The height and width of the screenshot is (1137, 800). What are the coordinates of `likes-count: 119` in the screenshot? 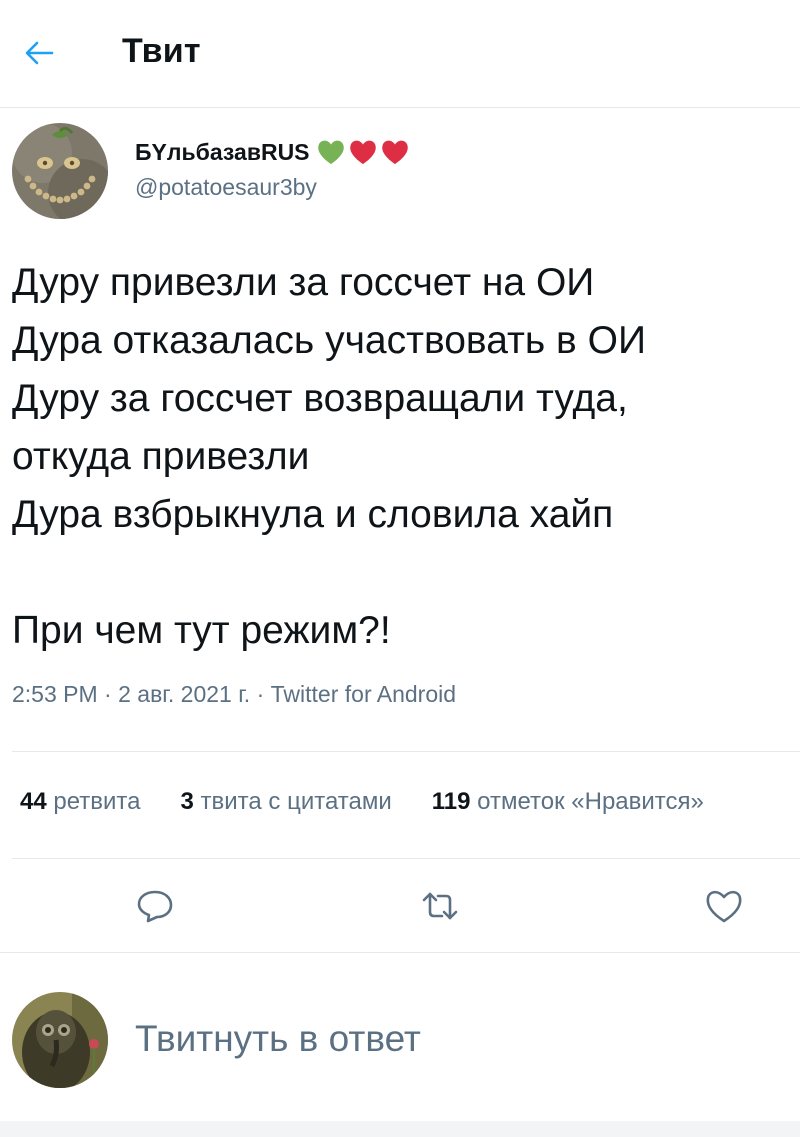 It's located at (451, 801).